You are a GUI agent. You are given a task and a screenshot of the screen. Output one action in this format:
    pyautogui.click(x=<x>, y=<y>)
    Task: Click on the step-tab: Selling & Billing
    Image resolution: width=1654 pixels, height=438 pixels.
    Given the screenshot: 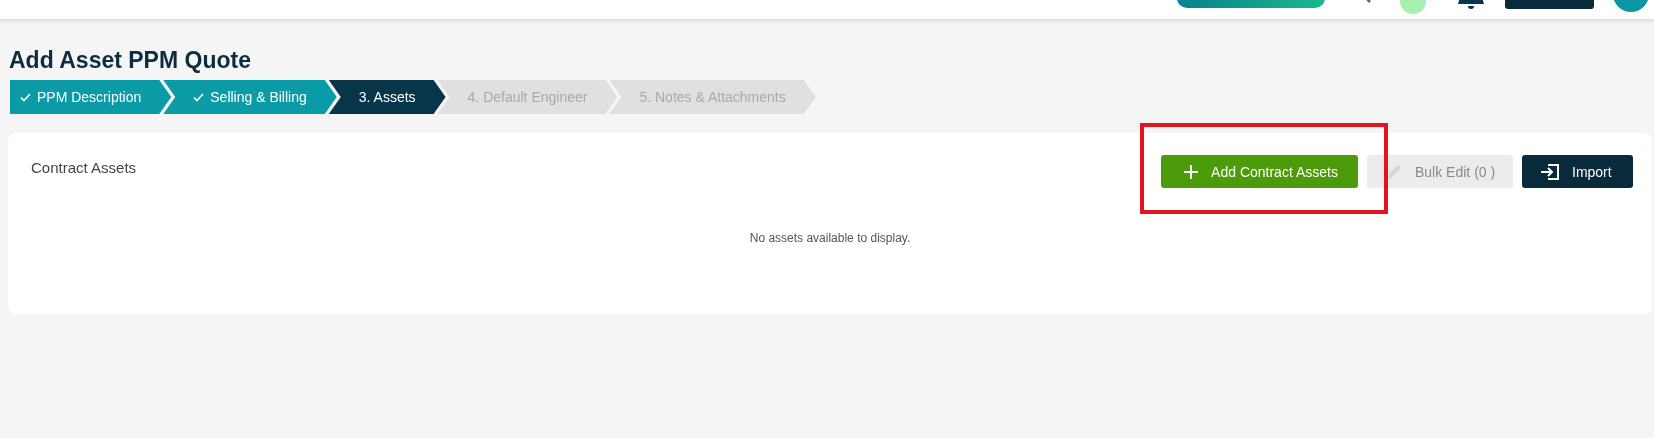 What is the action you would take?
    pyautogui.click(x=250, y=97)
    